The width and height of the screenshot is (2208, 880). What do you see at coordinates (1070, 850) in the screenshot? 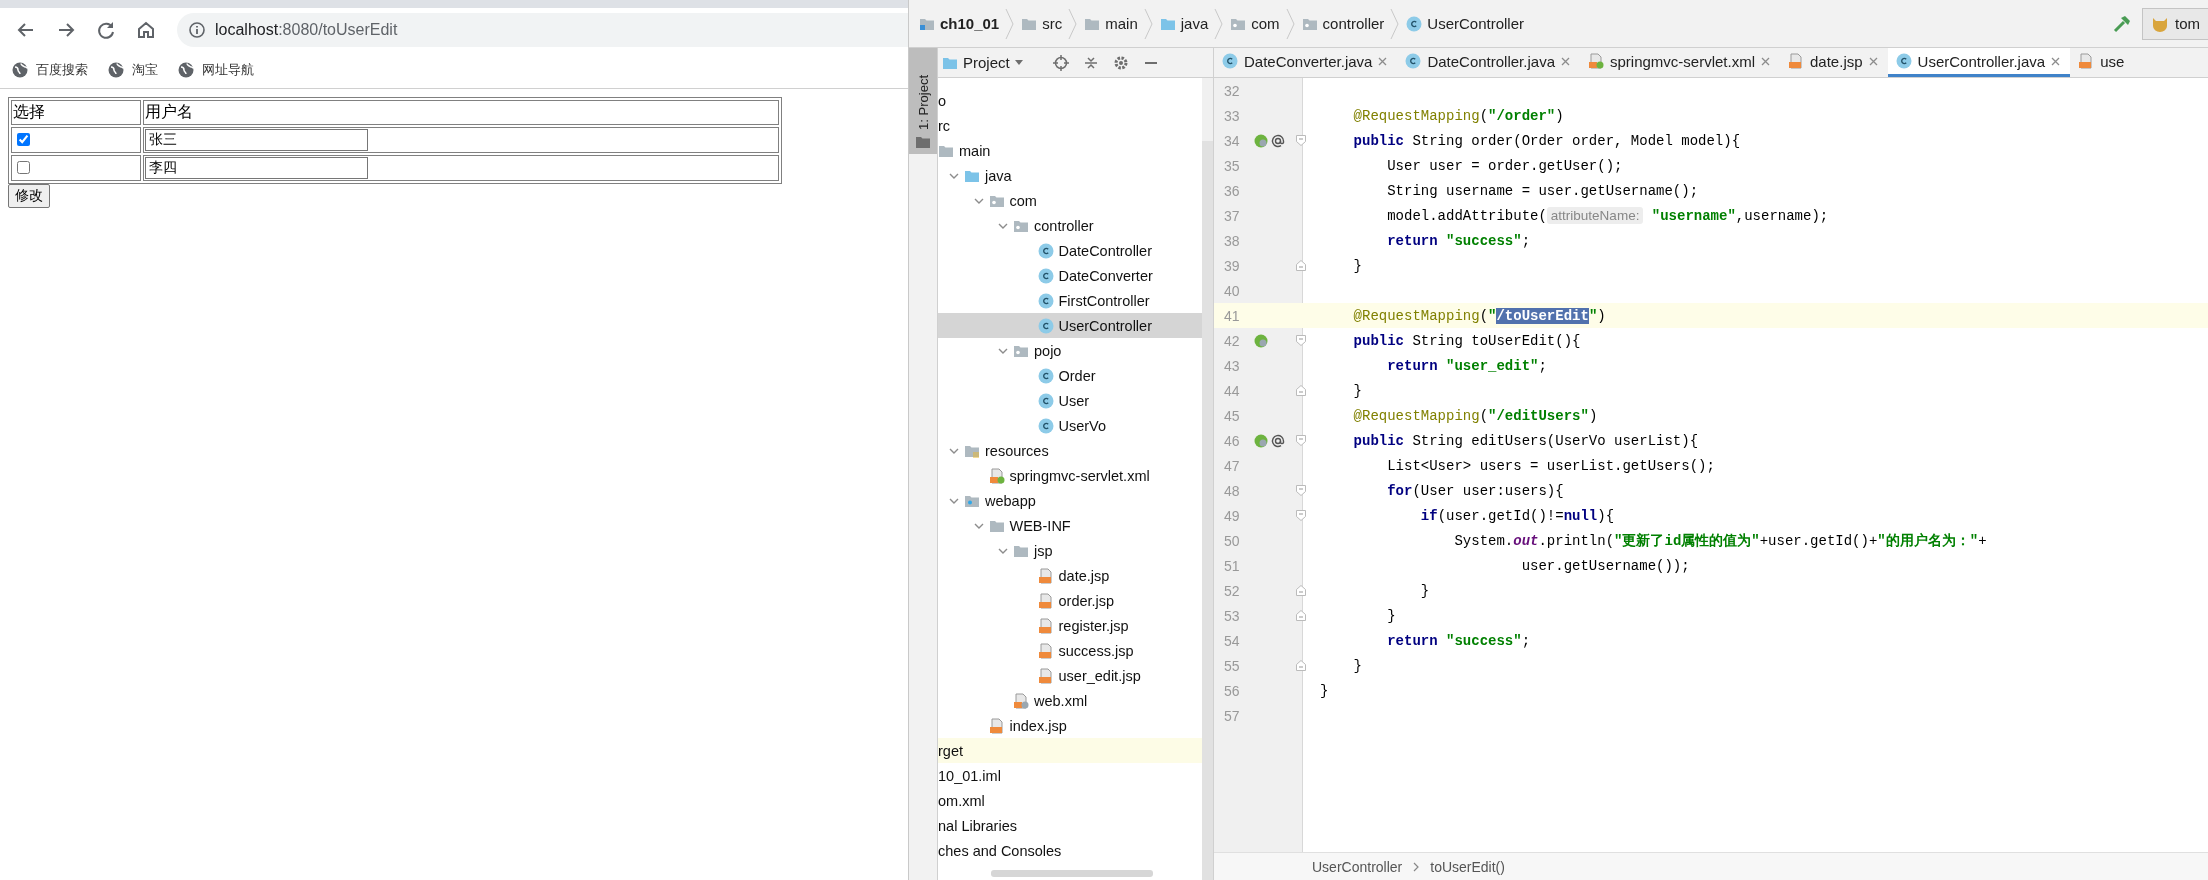
I see `tree-item: ches and Consoles` at bounding box center [1070, 850].